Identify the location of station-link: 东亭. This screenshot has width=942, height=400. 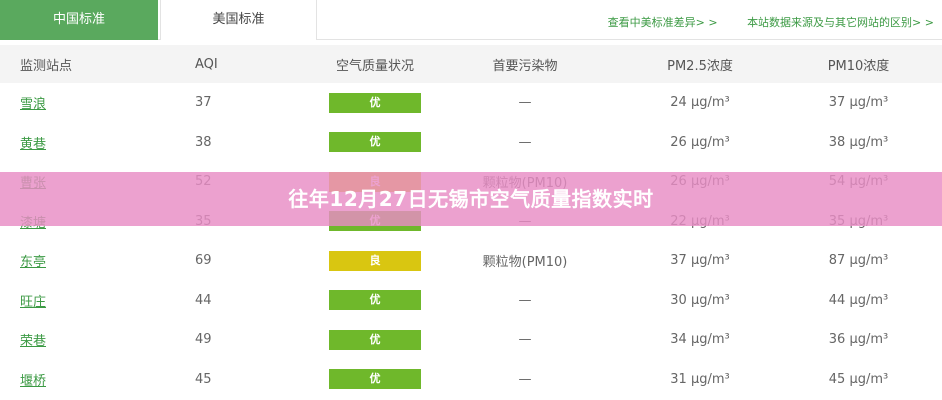
(33, 262).